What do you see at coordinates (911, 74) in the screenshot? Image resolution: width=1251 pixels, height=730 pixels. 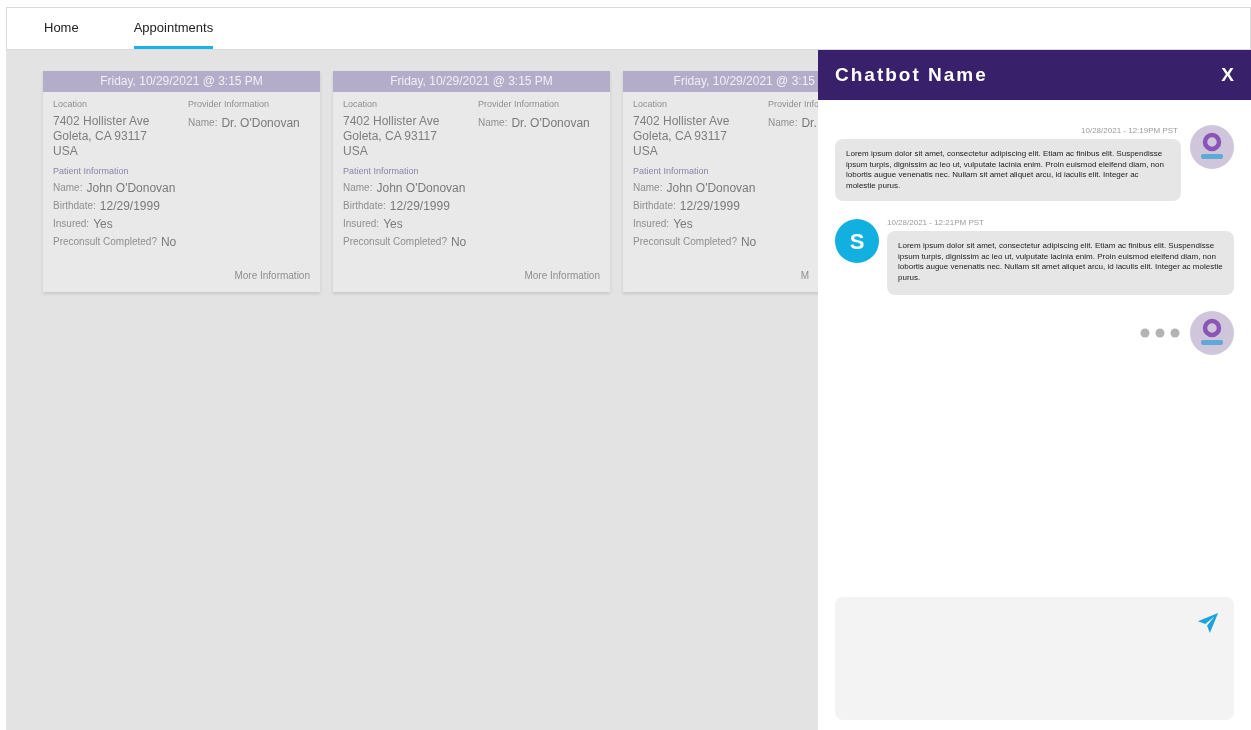 I see `chat-title: Chatbot Name` at bounding box center [911, 74].